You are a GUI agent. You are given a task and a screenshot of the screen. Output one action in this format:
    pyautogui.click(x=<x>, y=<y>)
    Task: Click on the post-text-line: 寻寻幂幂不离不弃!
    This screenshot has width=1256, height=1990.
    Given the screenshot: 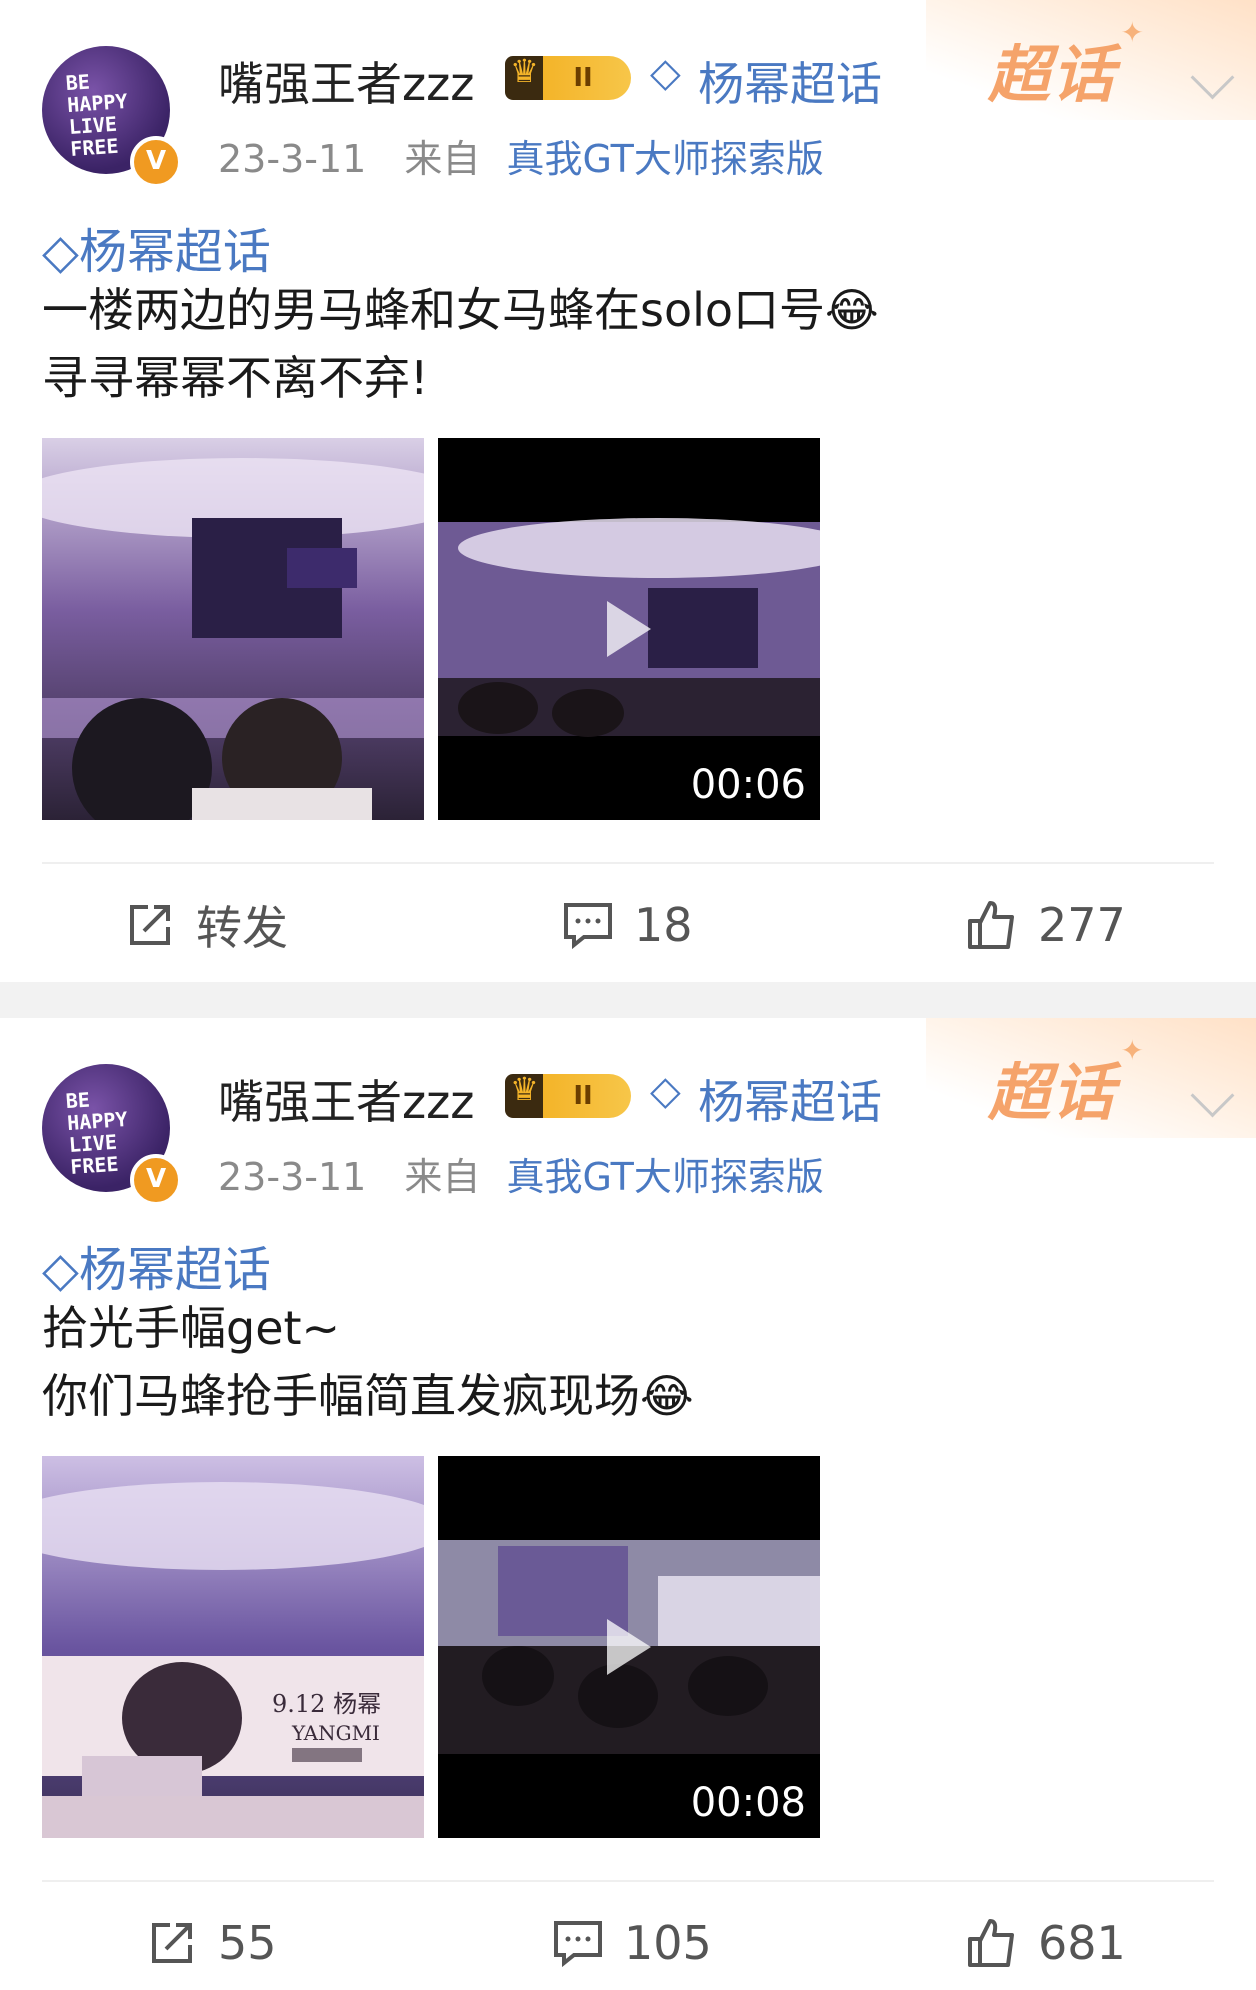 What is the action you would take?
    pyautogui.click(x=235, y=378)
    